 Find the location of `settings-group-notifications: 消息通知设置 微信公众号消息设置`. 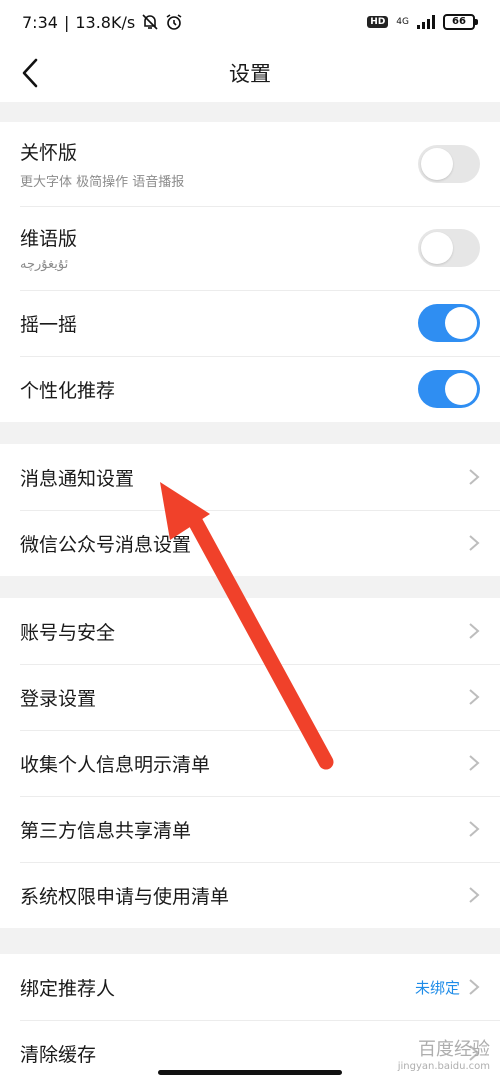

settings-group-notifications: 消息通知设置 微信公众号消息设置 is located at coordinates (250, 510).